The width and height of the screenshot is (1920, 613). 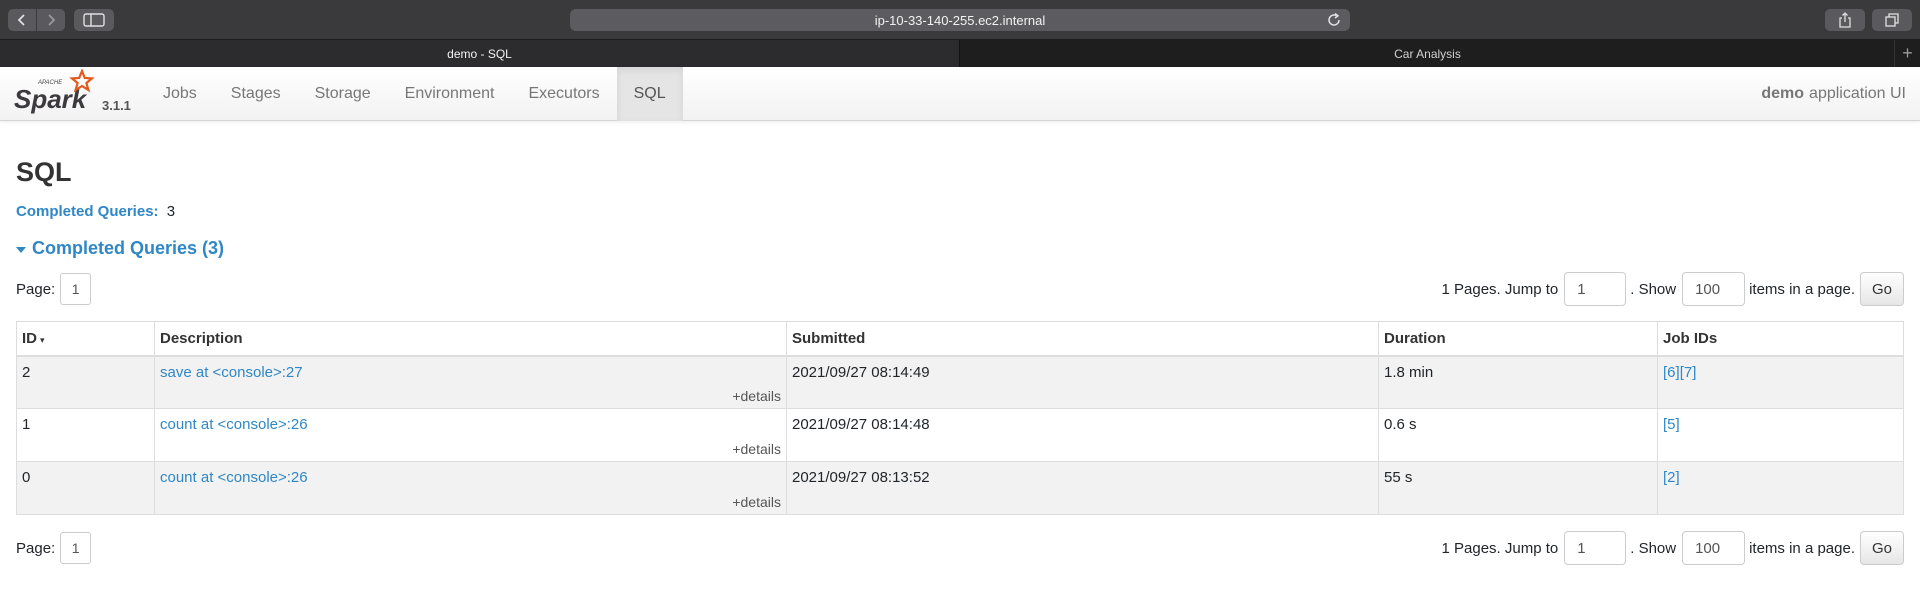 What do you see at coordinates (171, 211) in the screenshot?
I see `completed-queries-count: 3` at bounding box center [171, 211].